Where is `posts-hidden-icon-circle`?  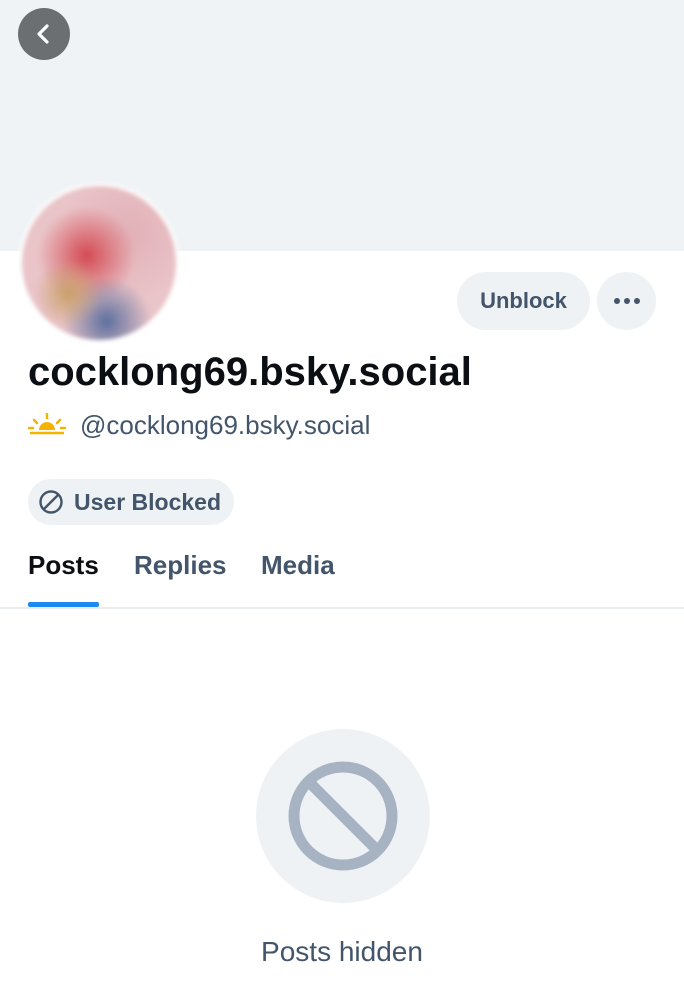
posts-hidden-icon-circle is located at coordinates (343, 816).